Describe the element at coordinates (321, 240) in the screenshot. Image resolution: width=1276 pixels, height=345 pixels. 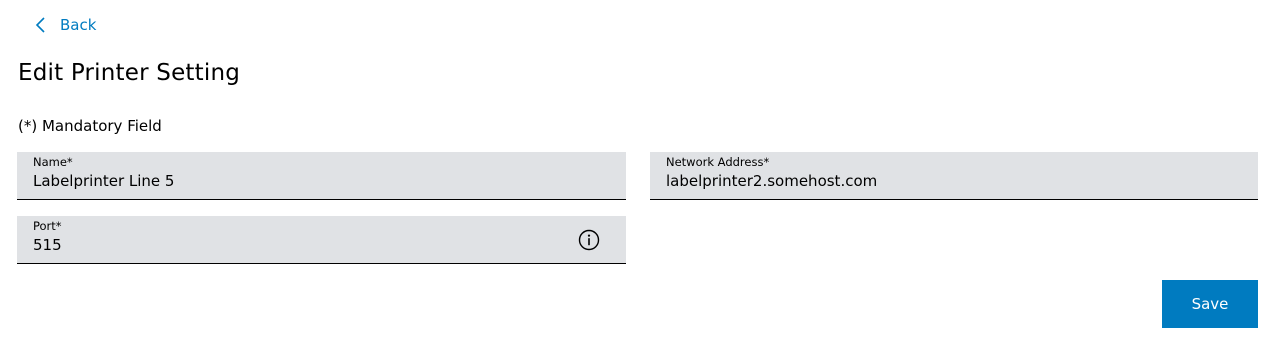
I see `port-field: Port* 515` at that location.